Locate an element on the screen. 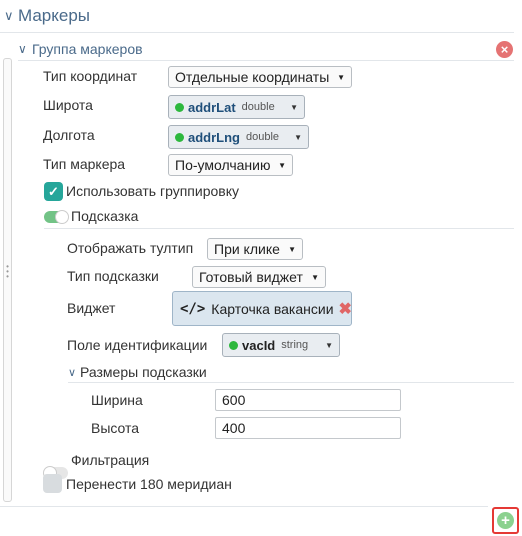 Image resolution: width=522 pixels, height=536 pixels. tooltip-display-select: При клике ▼ is located at coordinates (255, 249).